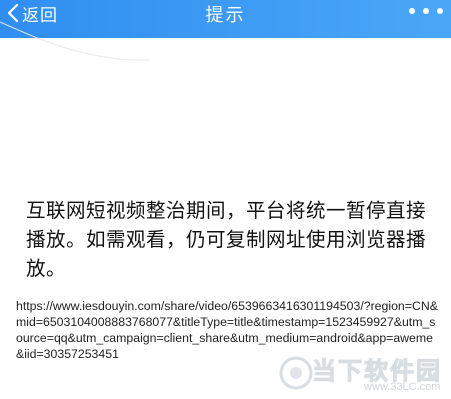 This screenshot has width=451, height=399. What do you see at coordinates (402, 387) in the screenshot?
I see `watermark-site: www.33LC.com` at bounding box center [402, 387].